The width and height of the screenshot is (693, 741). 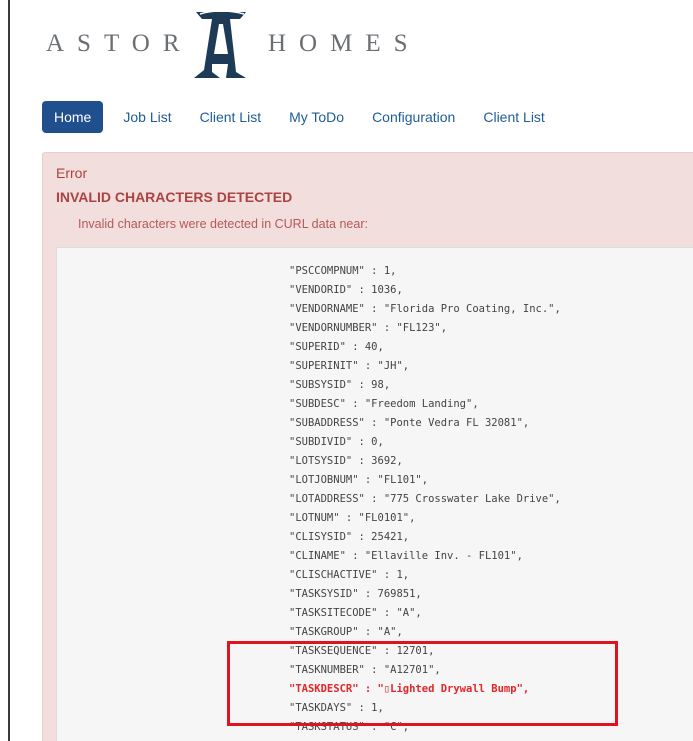 What do you see at coordinates (349, 575) in the screenshot?
I see `code-line: "CLISCHACTIVE" : 1,` at bounding box center [349, 575].